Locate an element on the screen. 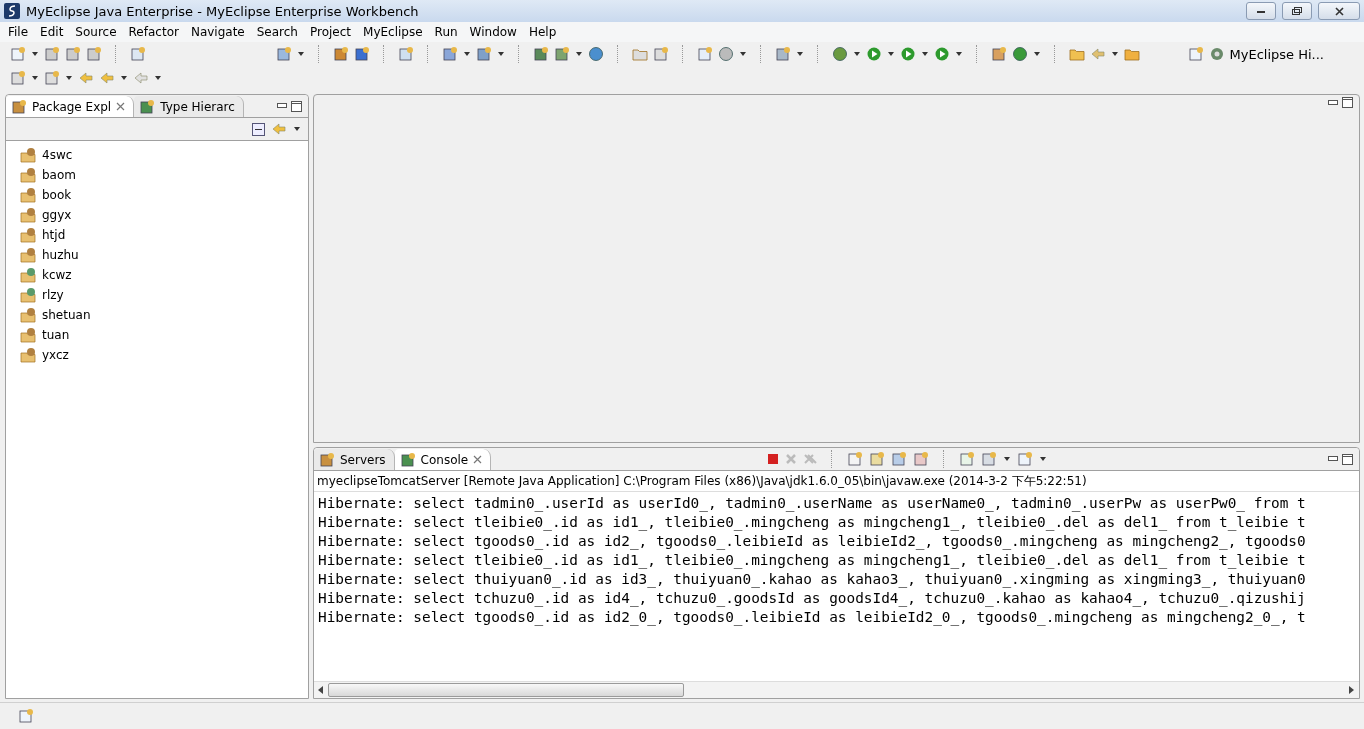  restore-icon is located at coordinates (1297, 11).